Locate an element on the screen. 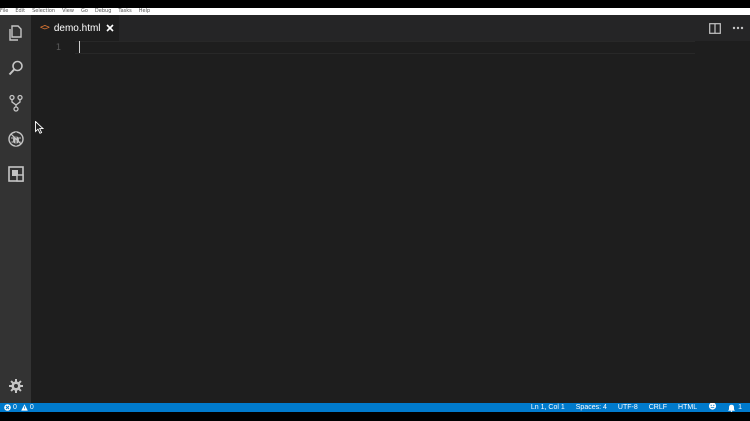  bell-icon is located at coordinates (731, 408).